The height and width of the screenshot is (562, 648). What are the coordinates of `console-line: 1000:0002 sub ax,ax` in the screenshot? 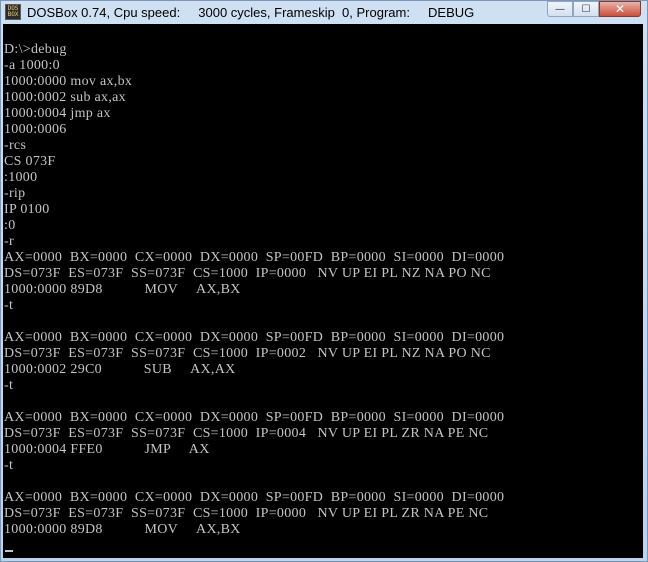 It's located at (65, 97).